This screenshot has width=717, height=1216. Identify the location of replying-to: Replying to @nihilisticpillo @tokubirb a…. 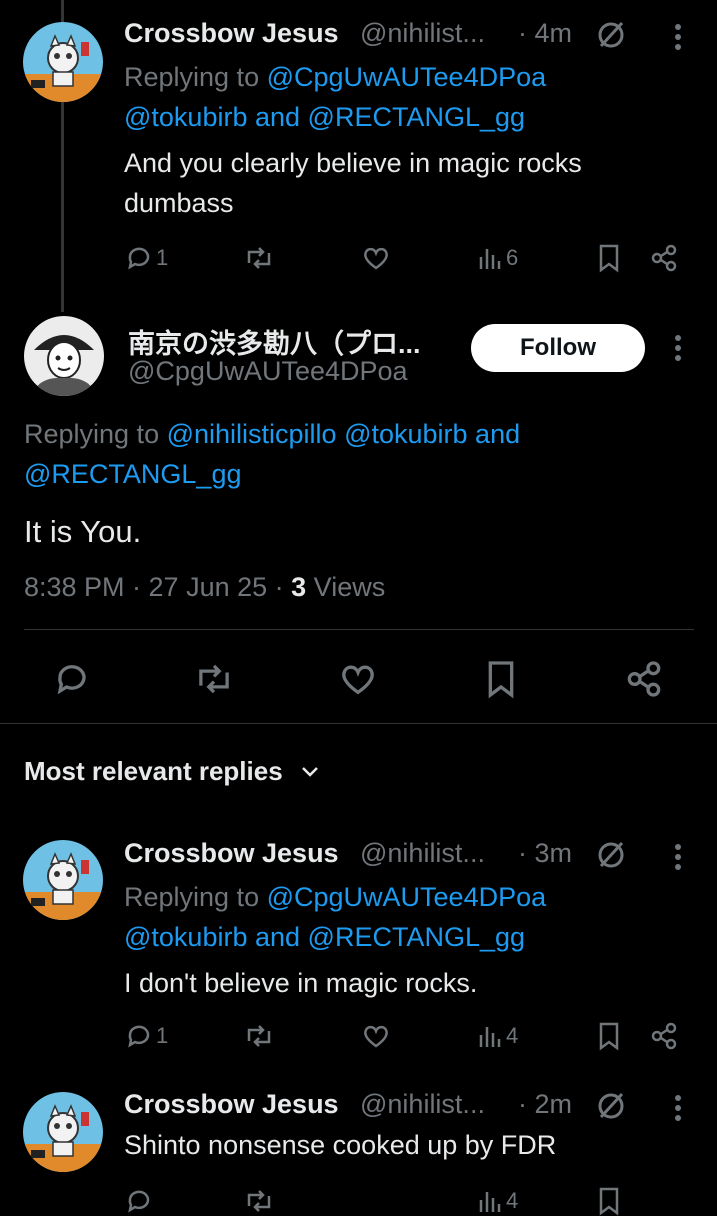
(354, 454).